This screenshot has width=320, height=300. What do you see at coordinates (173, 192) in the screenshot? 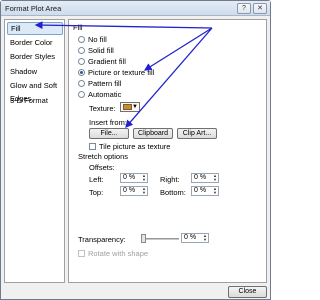
I see `bottom-offset-label: Bottom:` at bounding box center [173, 192].